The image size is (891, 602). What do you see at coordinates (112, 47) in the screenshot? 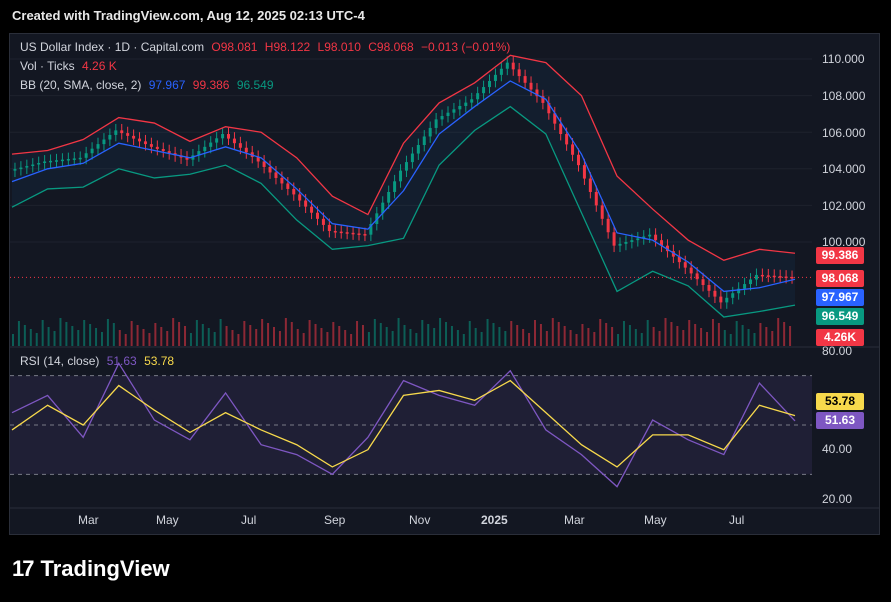
I see `symbol-label: US Dollar Index · 1D · Capital.com` at bounding box center [112, 47].